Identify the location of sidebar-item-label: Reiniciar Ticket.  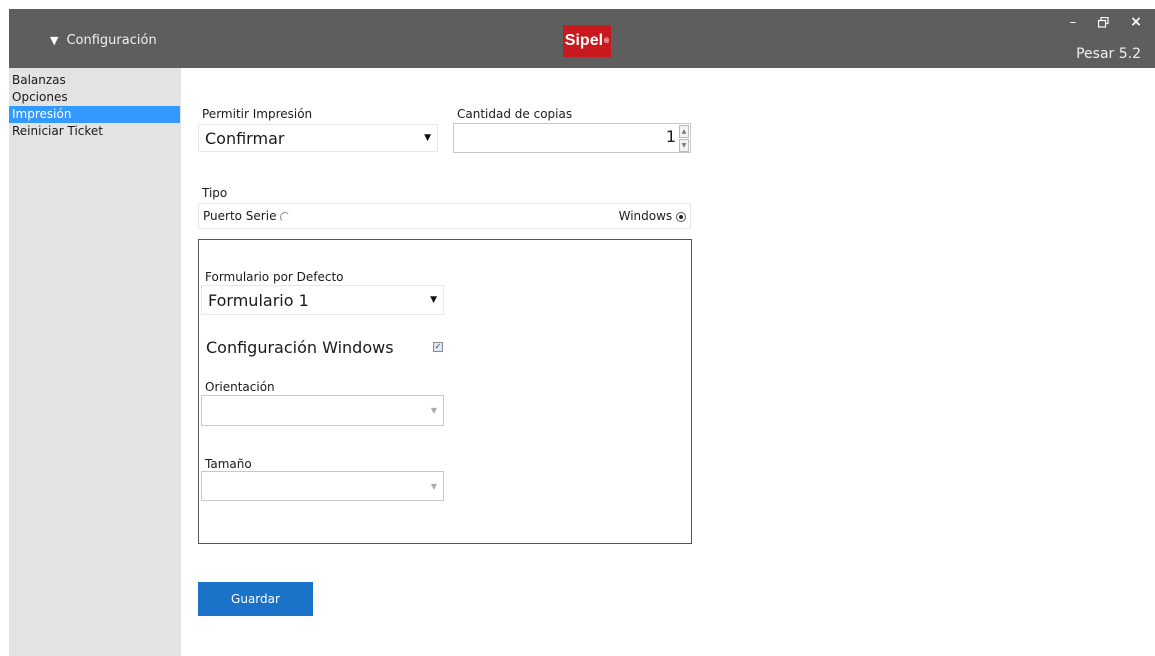
(57, 131).